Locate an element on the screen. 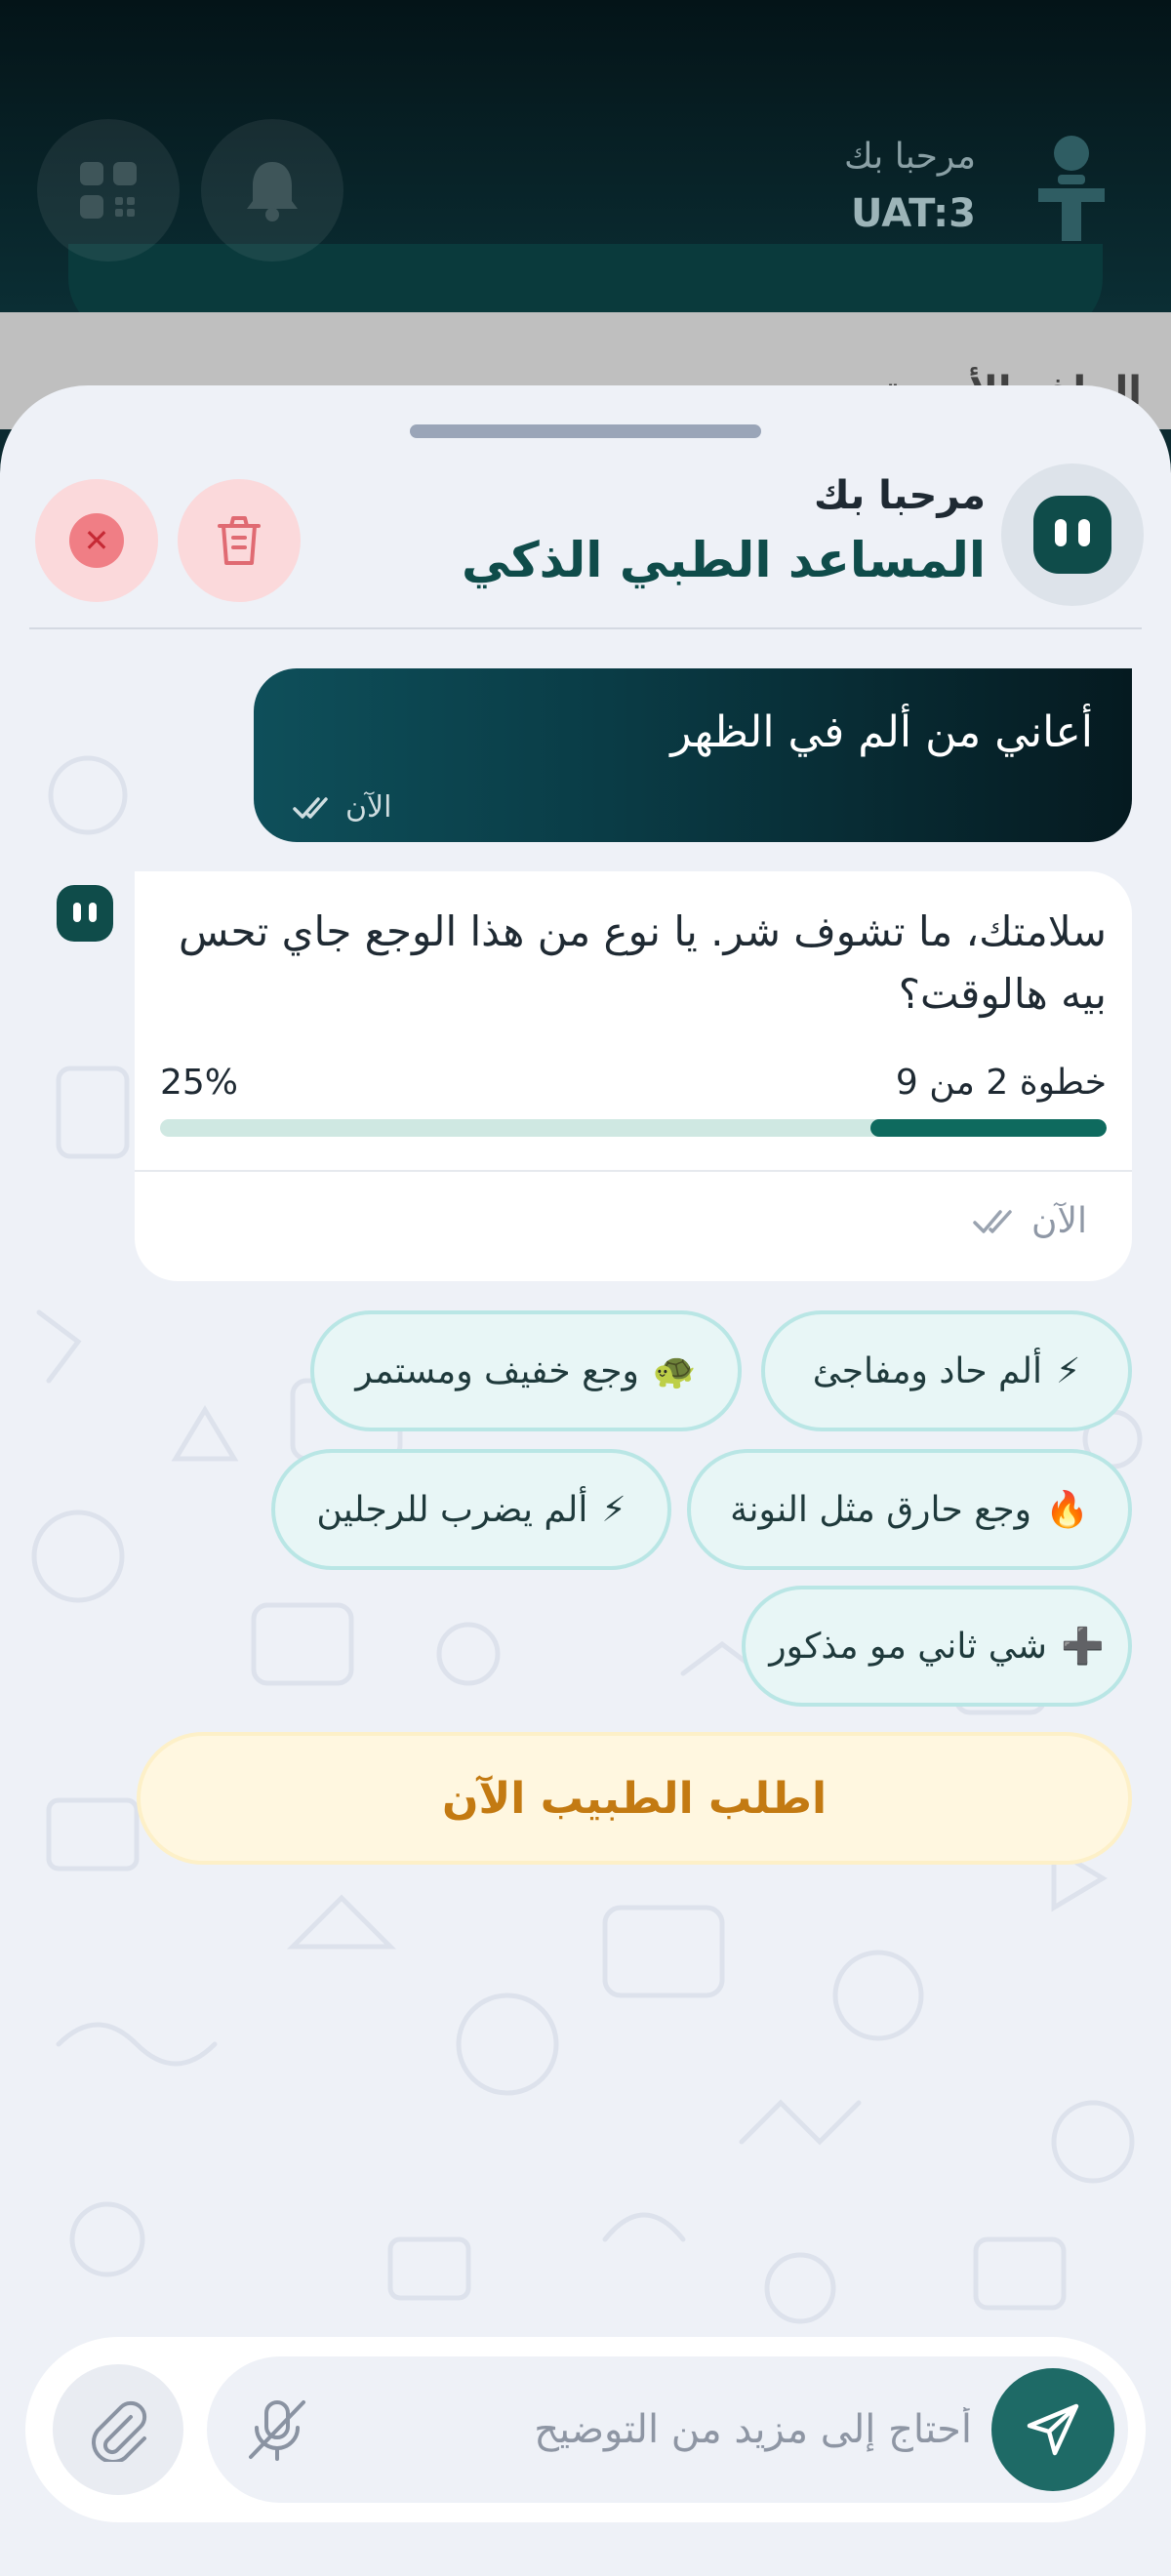 Image resolution: width=1171 pixels, height=2576 pixels. qr-scan-button is located at coordinates (108, 190).